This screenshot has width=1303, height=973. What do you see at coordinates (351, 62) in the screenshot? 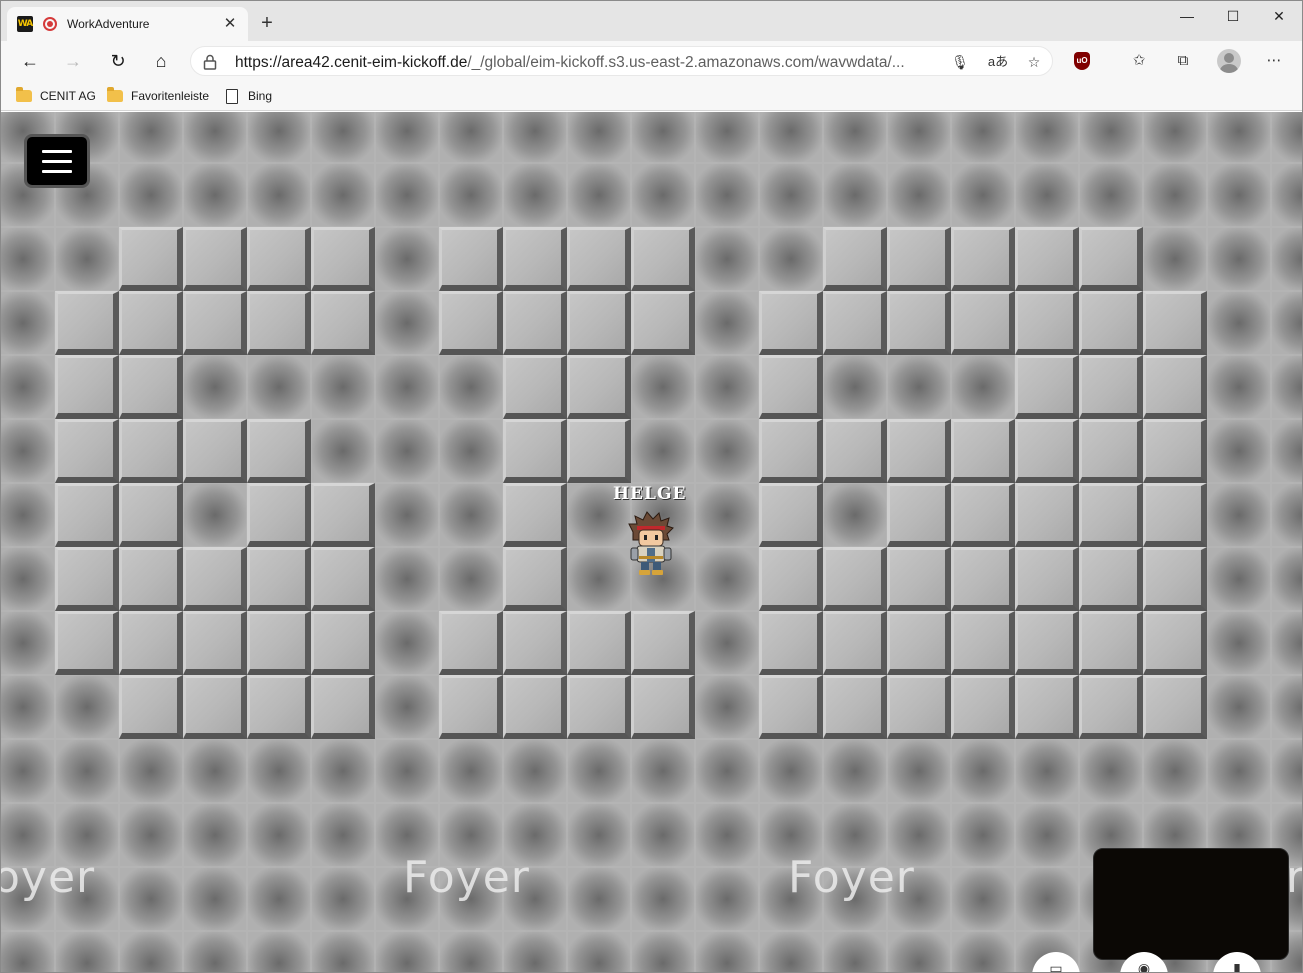
I see `url-host: https://area42.cenit-eim-kickoff.de` at bounding box center [351, 62].